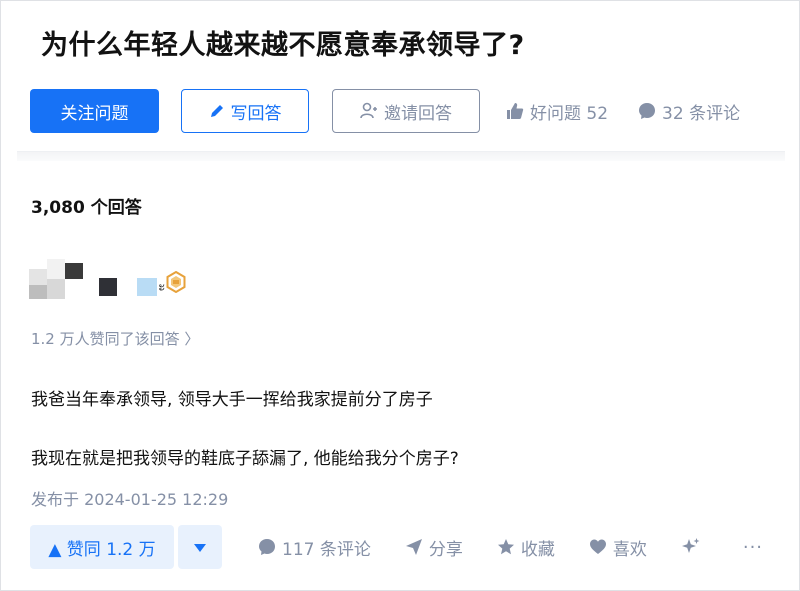  I want to click on answer-comments-button: 117 条评论, so click(314, 547).